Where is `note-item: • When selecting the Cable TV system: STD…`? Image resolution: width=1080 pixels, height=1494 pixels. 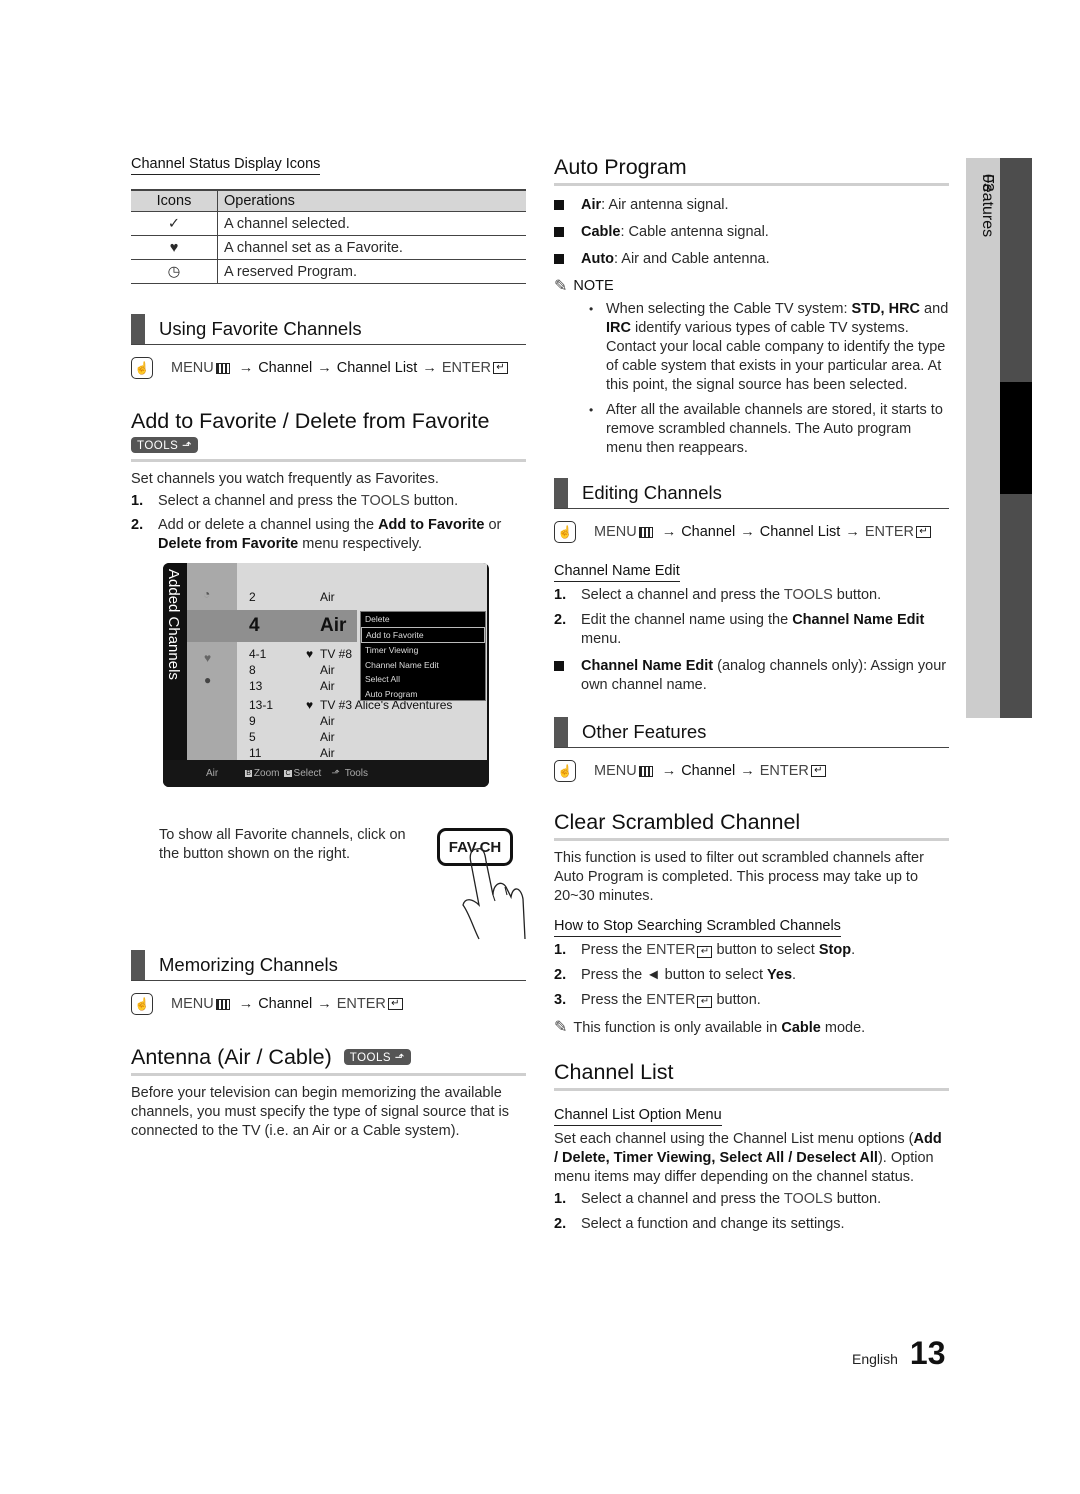 note-item: • When selecting the Cable TV system: STD… is located at coordinates (769, 347).